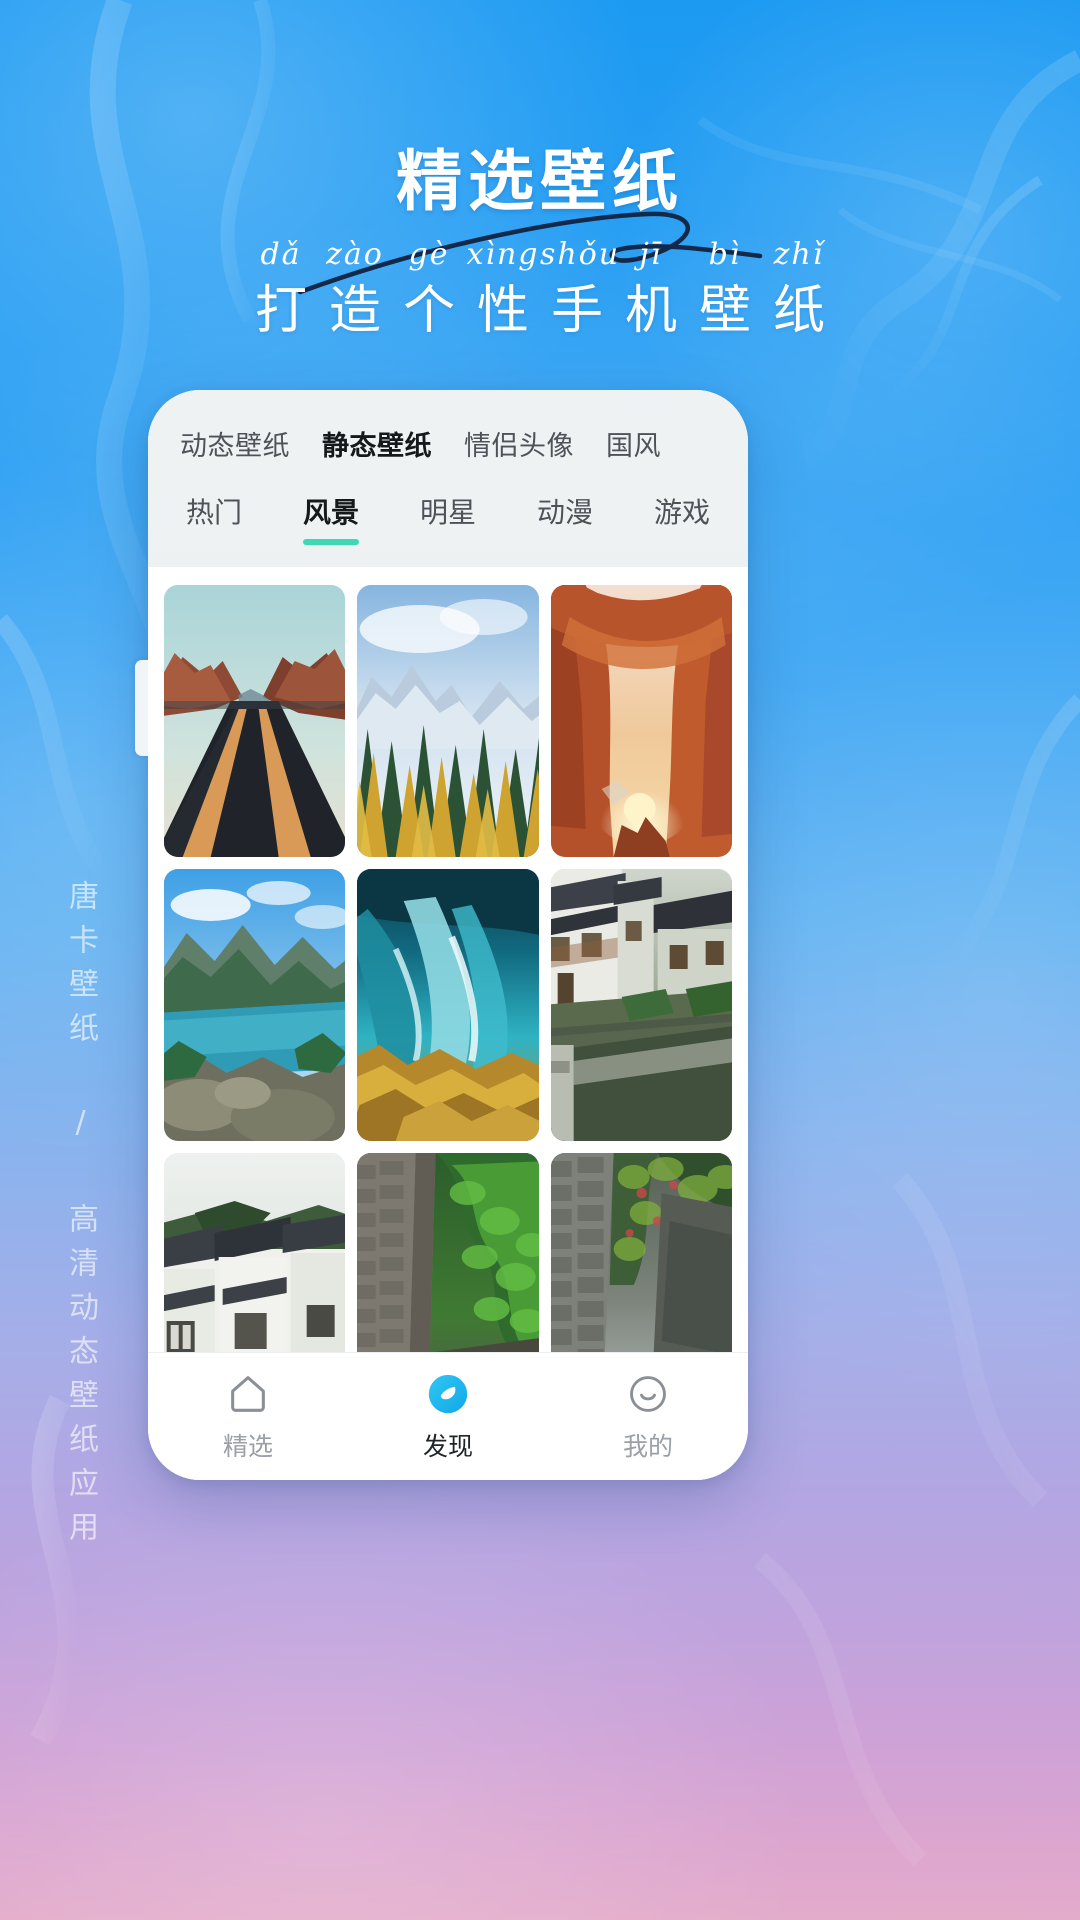 The width and height of the screenshot is (1080, 1920). Describe the element at coordinates (448, 518) in the screenshot. I see `category-tab-celebrity: 明星` at that location.